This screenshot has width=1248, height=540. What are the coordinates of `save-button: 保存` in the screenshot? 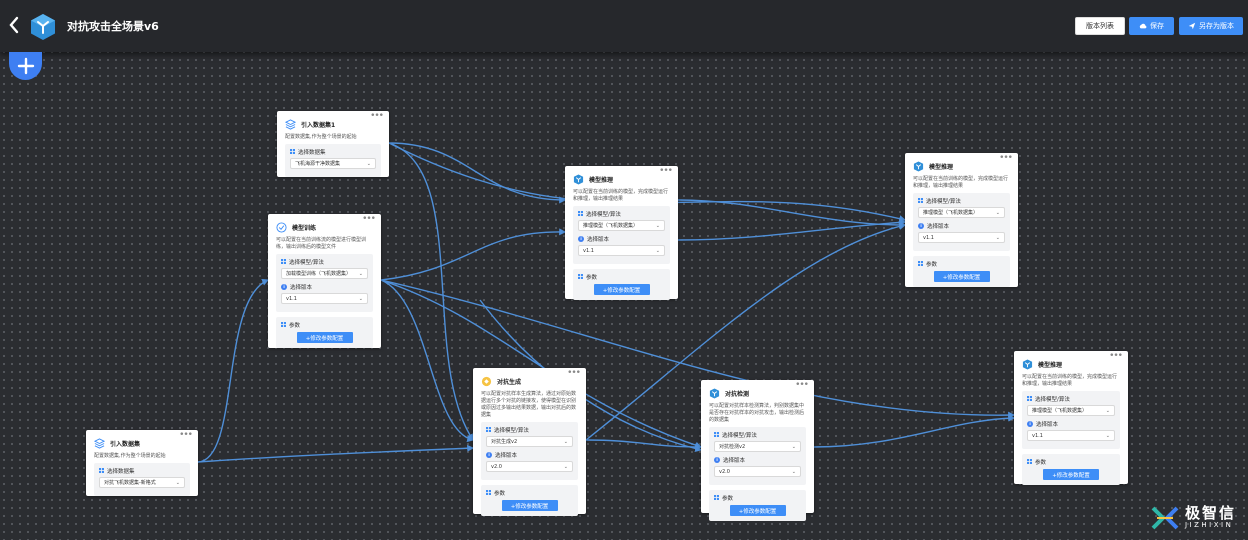 It's located at (1151, 26).